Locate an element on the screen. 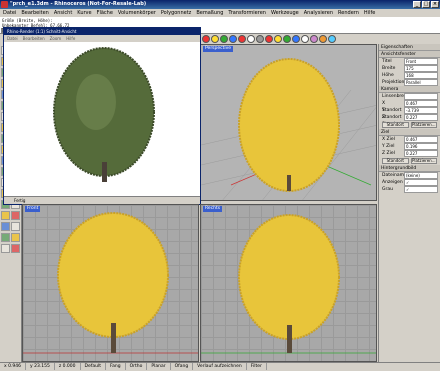  render-menu-item: Bearbeiten is located at coordinates (34, 38).